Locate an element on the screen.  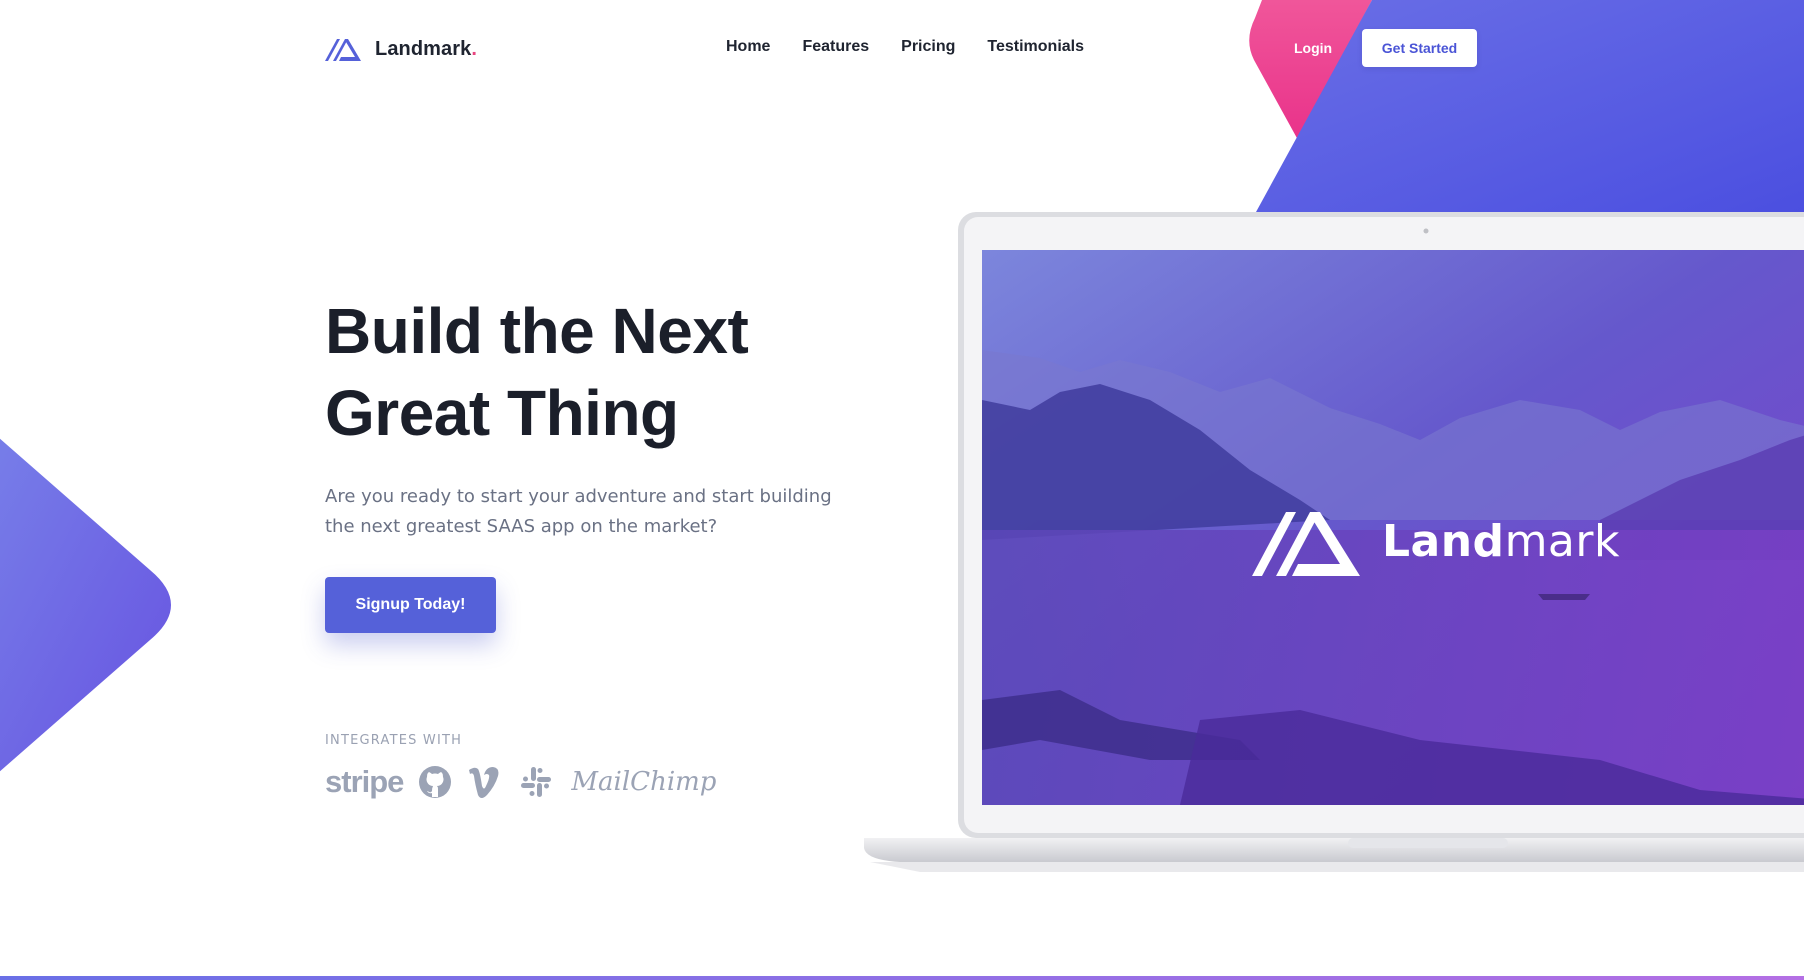
login-link: Login is located at coordinates (1313, 48).